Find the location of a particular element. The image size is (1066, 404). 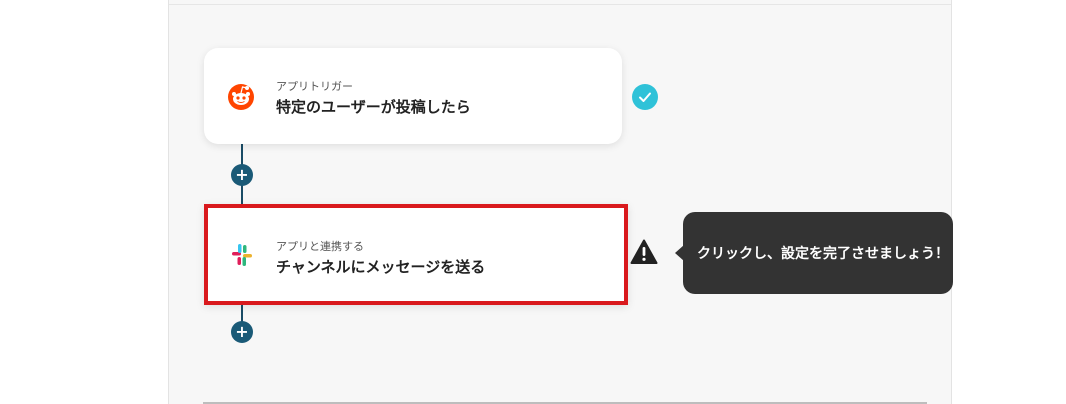

step-title: チャンネルにメッセージを送る is located at coordinates (381, 267).